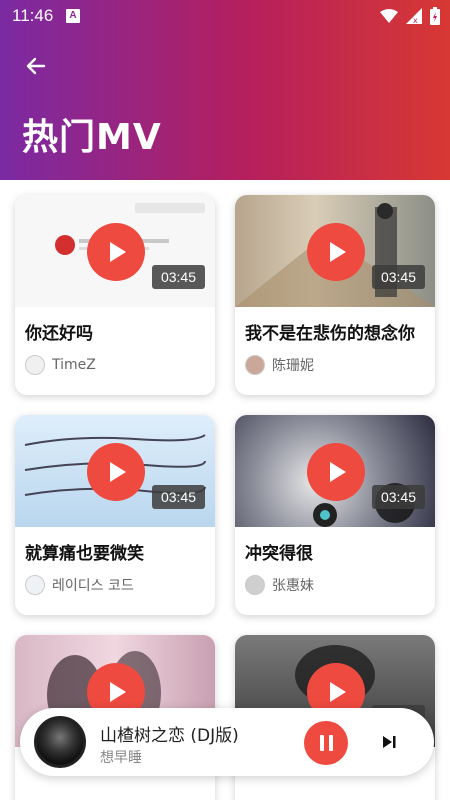  Describe the element at coordinates (59, 334) in the screenshot. I see `mv-title: 你还好吗` at that location.